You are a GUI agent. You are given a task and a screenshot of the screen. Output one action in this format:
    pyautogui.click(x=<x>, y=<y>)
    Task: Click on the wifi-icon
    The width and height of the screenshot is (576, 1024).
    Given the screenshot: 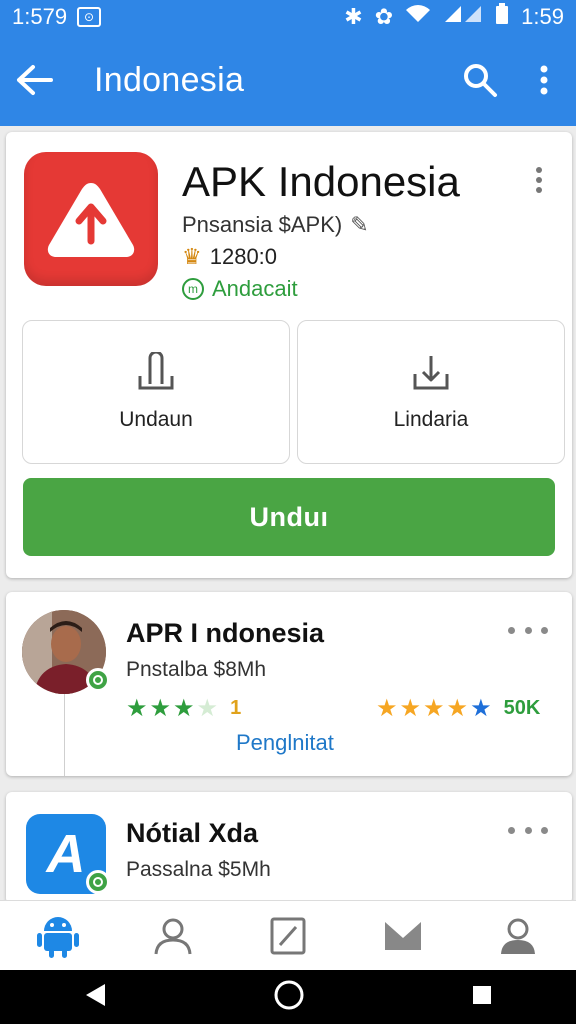 What is the action you would take?
    pyautogui.click(x=418, y=17)
    